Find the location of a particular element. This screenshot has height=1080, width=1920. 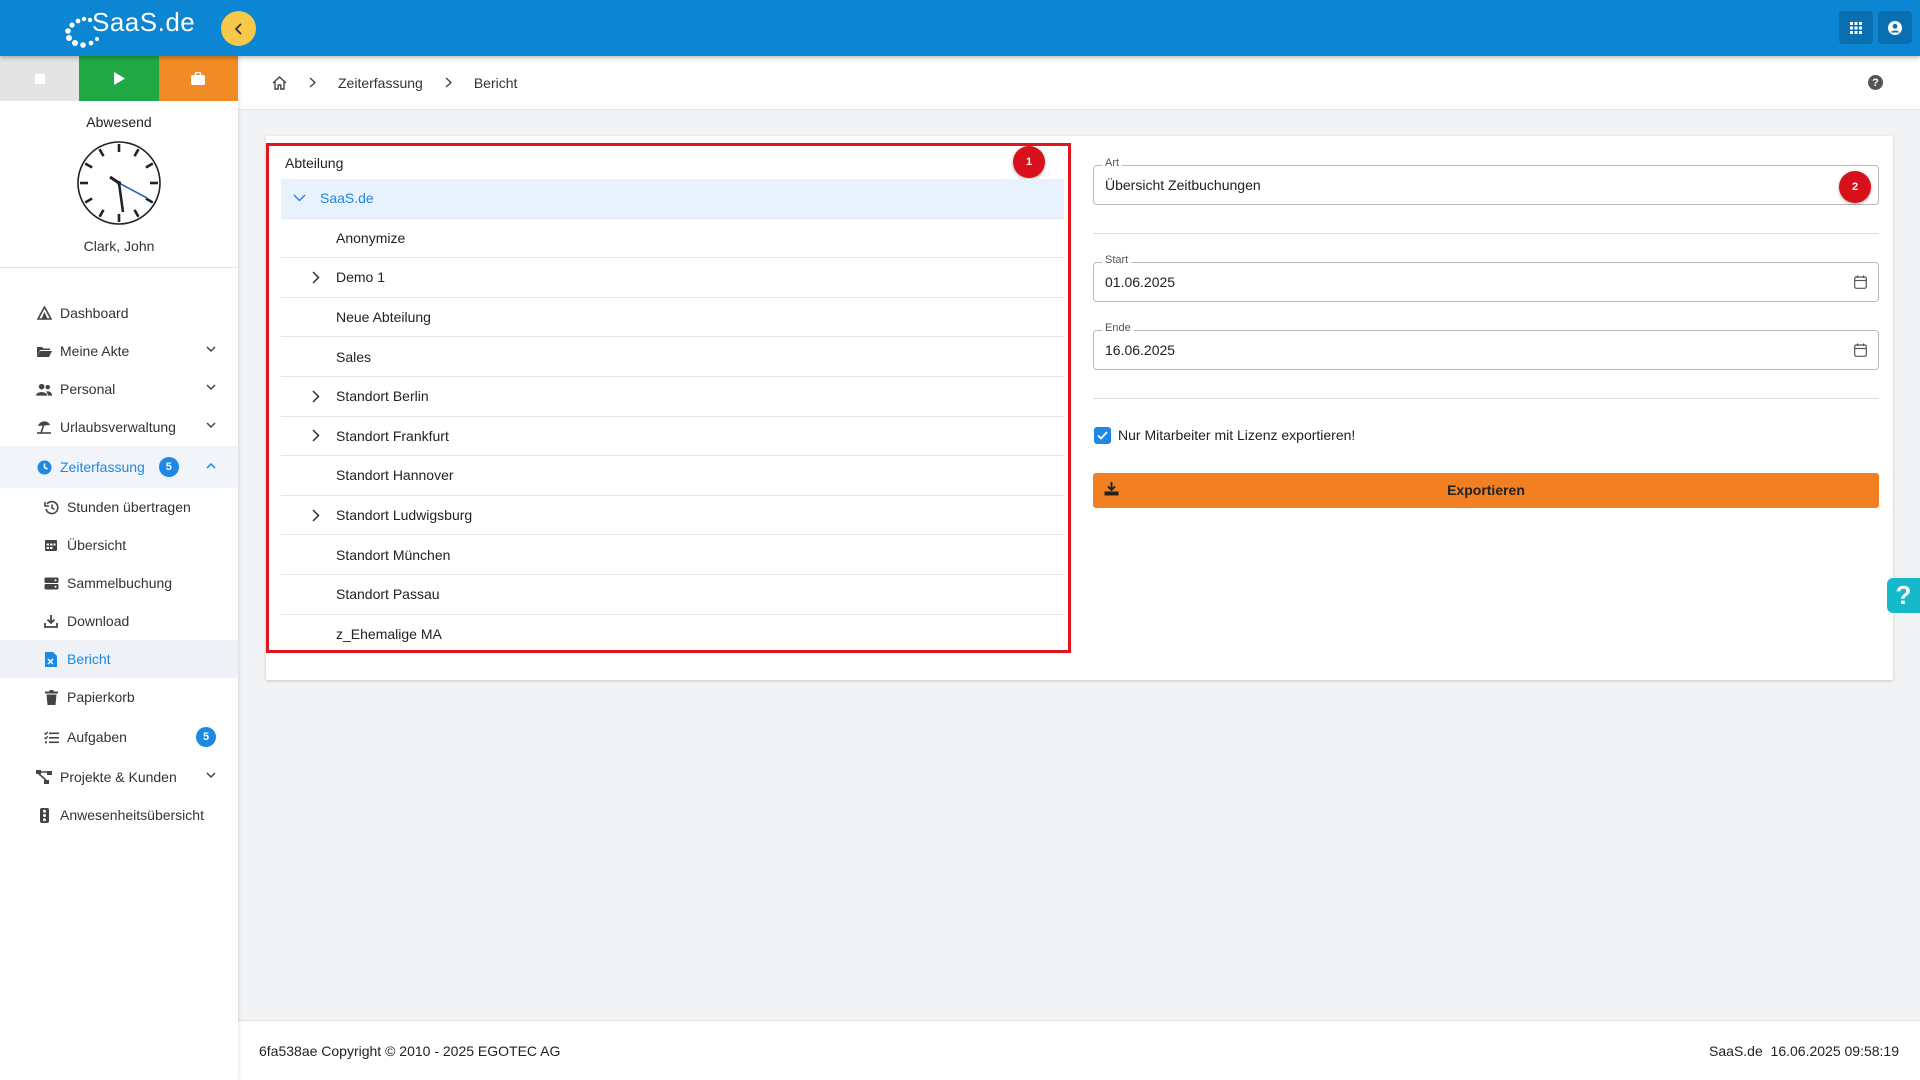

break-button is located at coordinates (198, 78).